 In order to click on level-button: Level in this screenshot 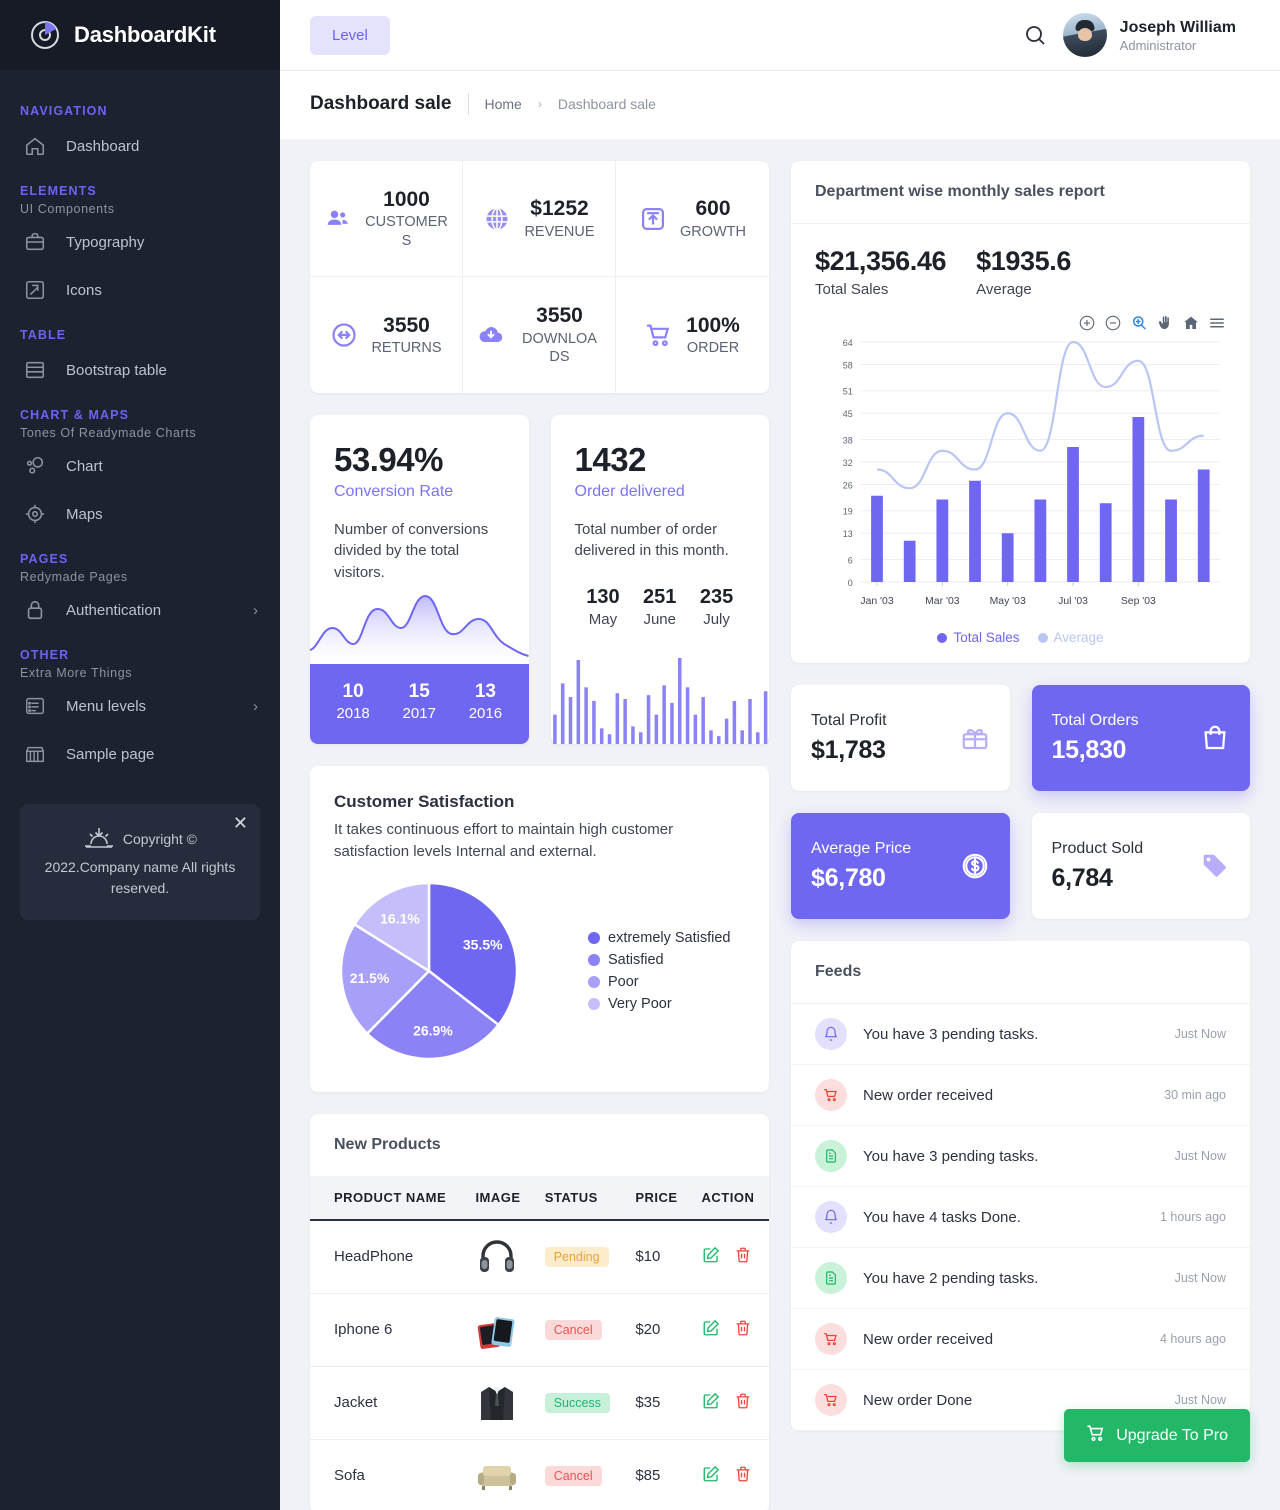, I will do `click(350, 35)`.